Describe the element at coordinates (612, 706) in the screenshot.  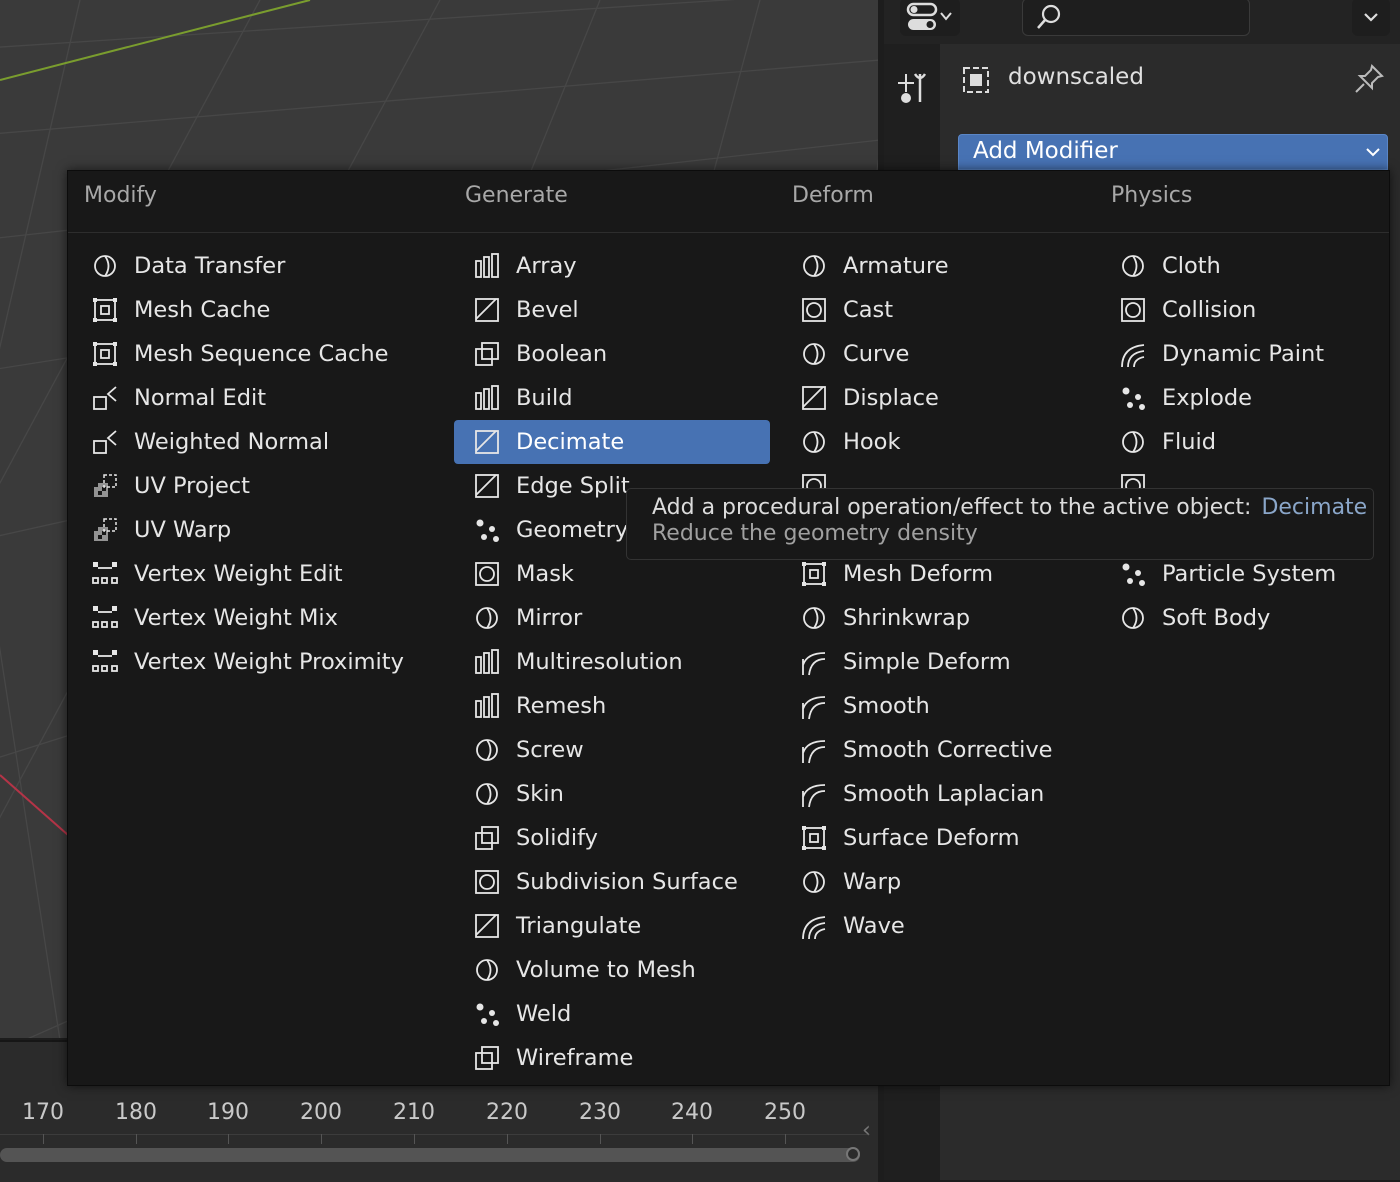
I see `menu-item-remesh: Remesh` at that location.